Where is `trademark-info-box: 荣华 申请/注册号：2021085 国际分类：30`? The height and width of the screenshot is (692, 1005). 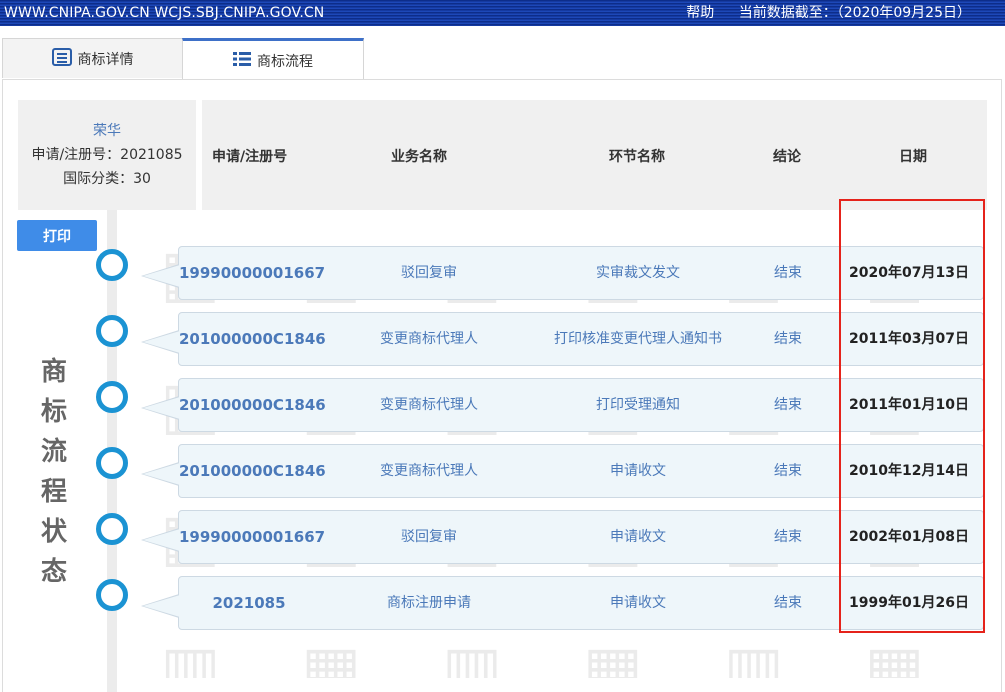 trademark-info-box: 荣华 申请/注册号：2021085 国际分类：30 is located at coordinates (107, 155).